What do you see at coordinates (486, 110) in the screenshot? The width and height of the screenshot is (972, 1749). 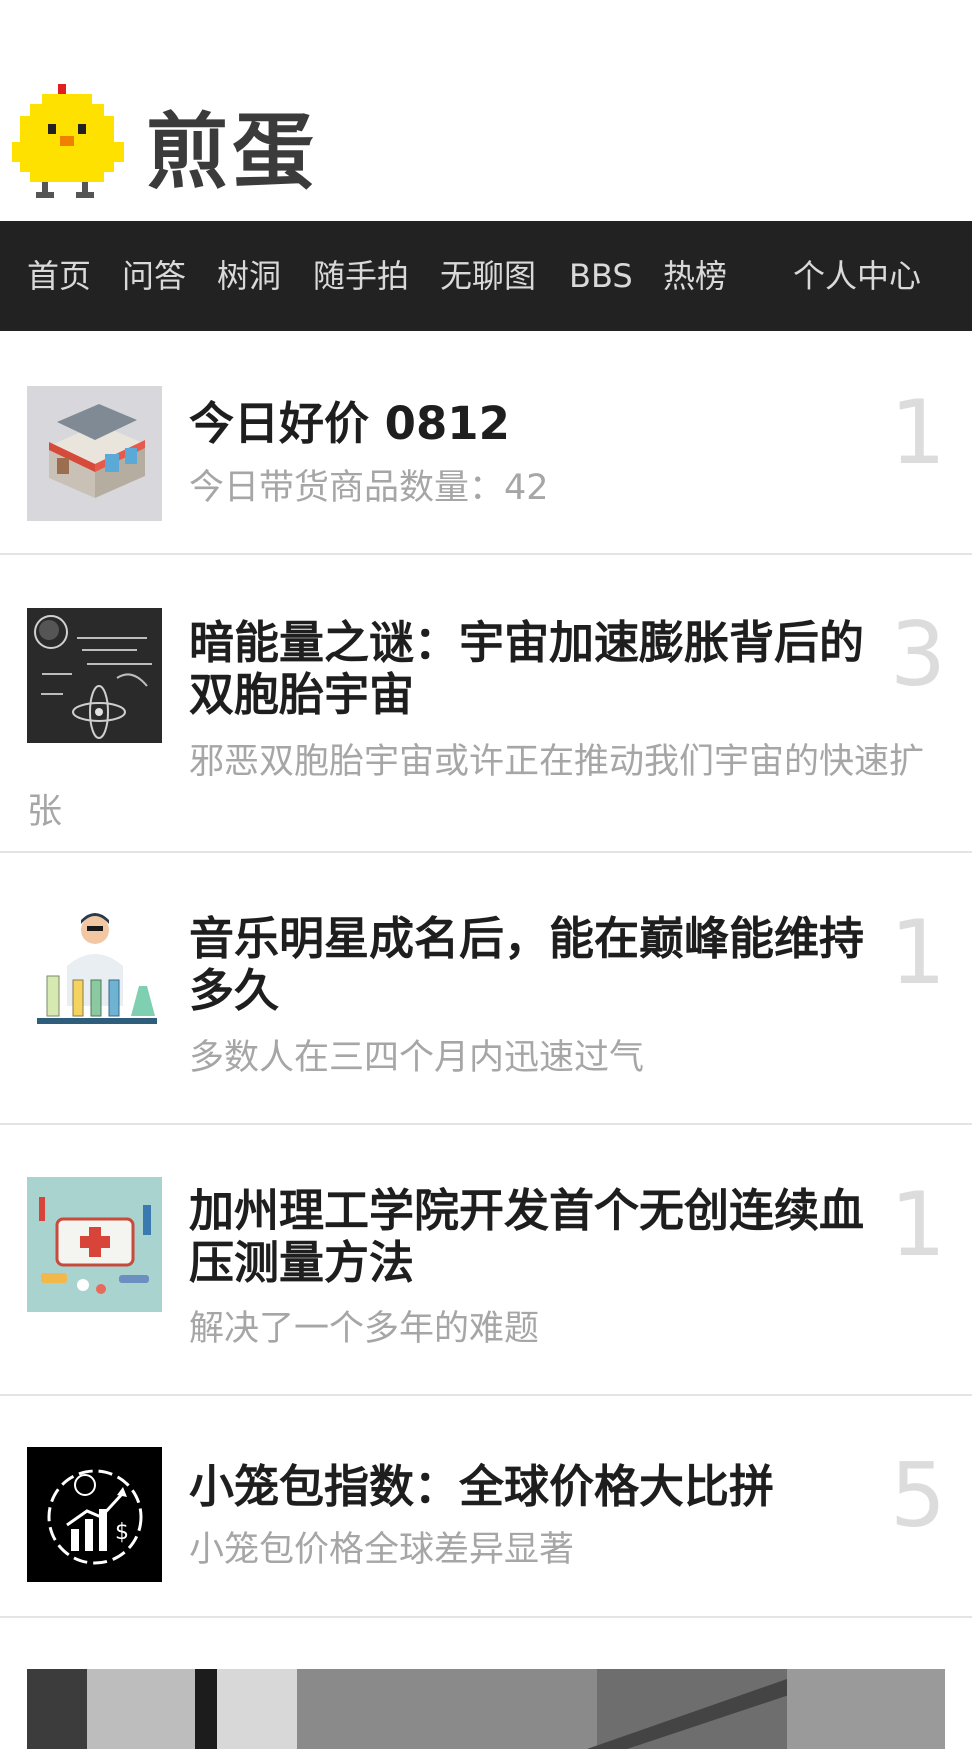 I see `site-header: 煎蛋` at bounding box center [486, 110].